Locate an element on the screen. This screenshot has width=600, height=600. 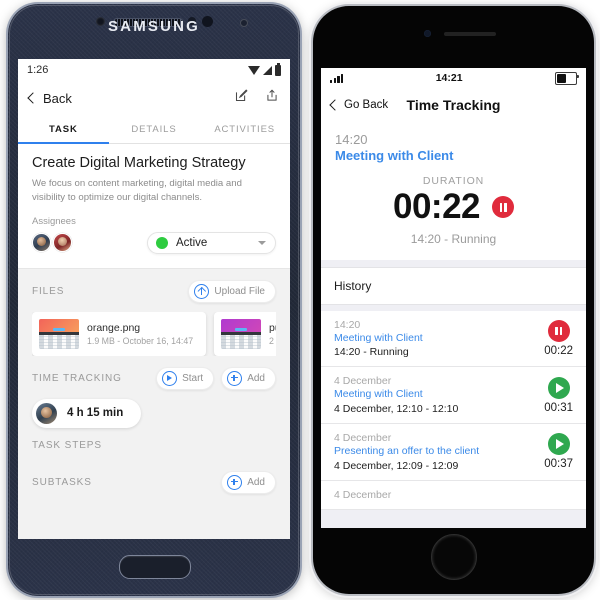
status-badge: Active is located at coordinates (192, 242).